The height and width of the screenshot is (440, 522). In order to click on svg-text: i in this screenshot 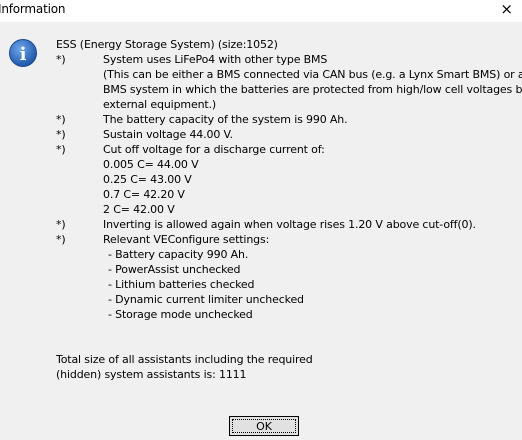, I will do `click(23, 54)`.